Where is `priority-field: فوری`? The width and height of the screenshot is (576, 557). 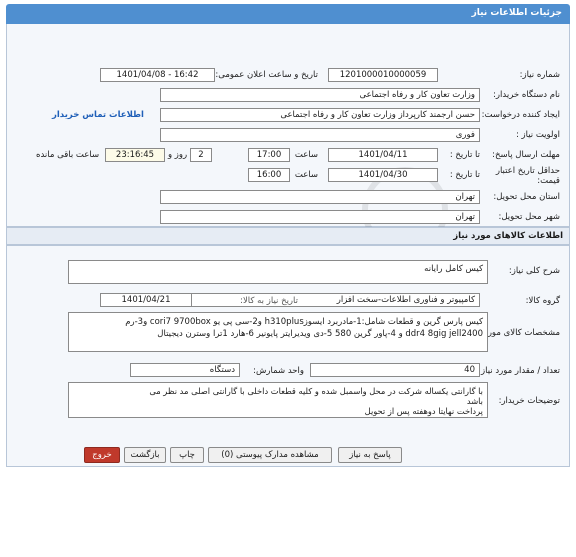
priority-field: فوری is located at coordinates (320, 135).